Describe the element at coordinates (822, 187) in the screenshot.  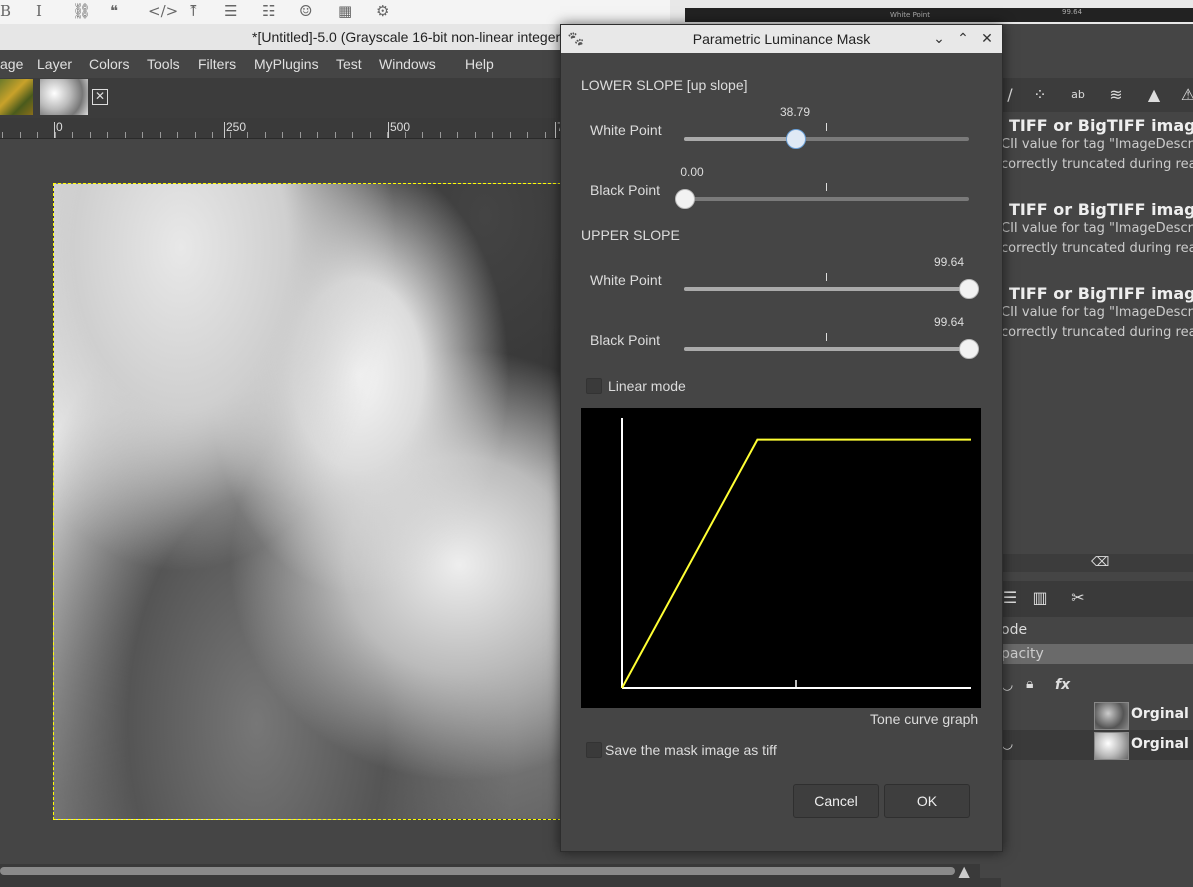
I see `lower-black-point-slider: 0.00` at that location.